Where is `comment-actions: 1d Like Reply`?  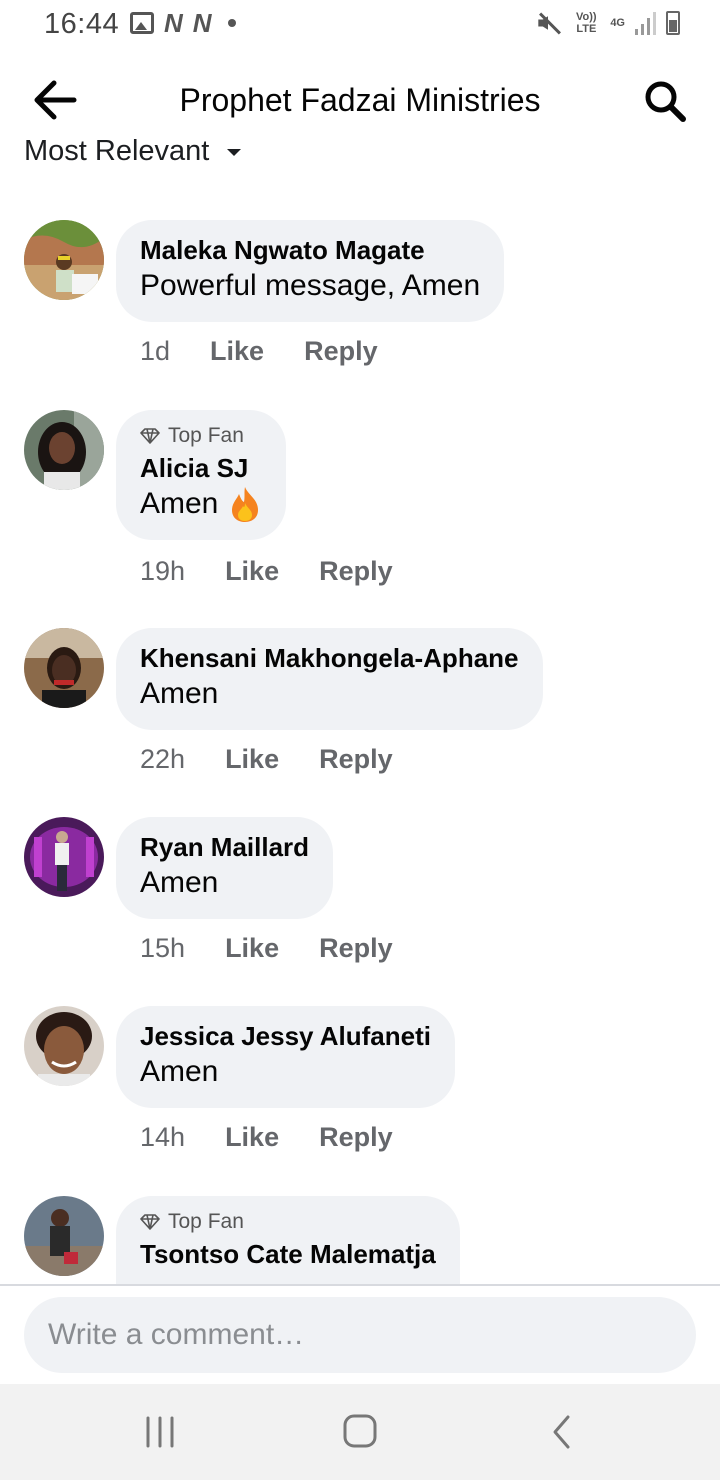 comment-actions: 1d Like Reply is located at coordinates (259, 351).